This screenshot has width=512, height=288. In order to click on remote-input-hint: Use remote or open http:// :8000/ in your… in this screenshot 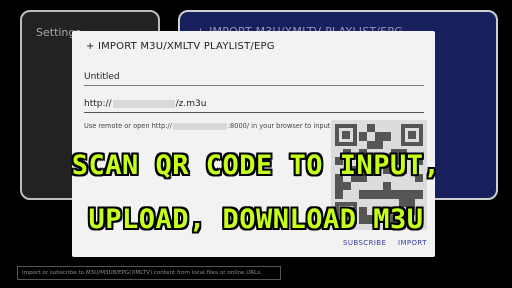, I will do `click(208, 126)`.